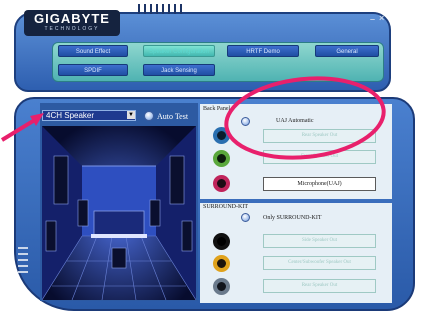 This screenshot has height=313, width=421. Describe the element at coordinates (245, 217) in the screenshot. I see `only-surround-kit-radio` at that location.